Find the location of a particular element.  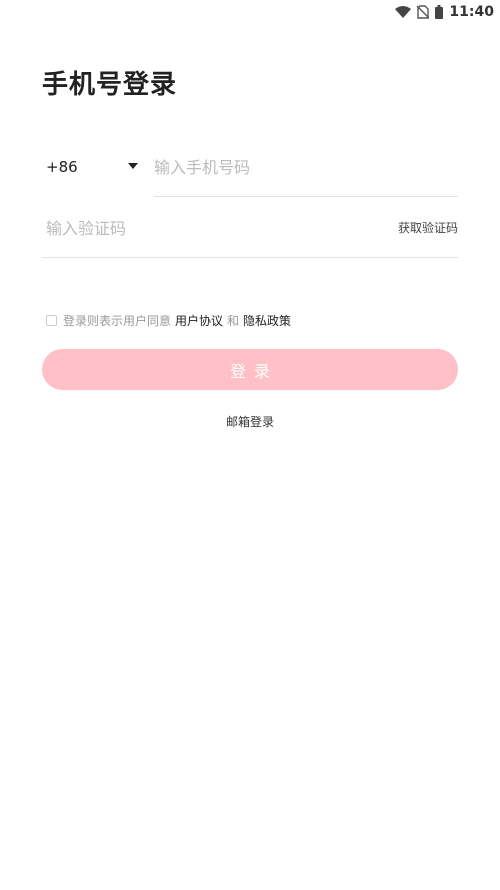

phone-divider is located at coordinates (306, 196).